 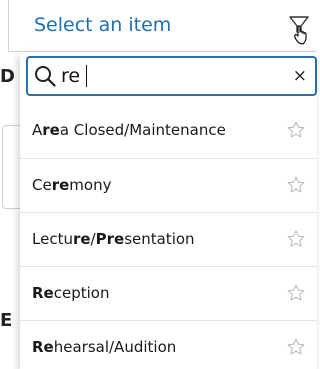 I want to click on option-item: Area Closed/Maintenance, so click(x=168, y=131).